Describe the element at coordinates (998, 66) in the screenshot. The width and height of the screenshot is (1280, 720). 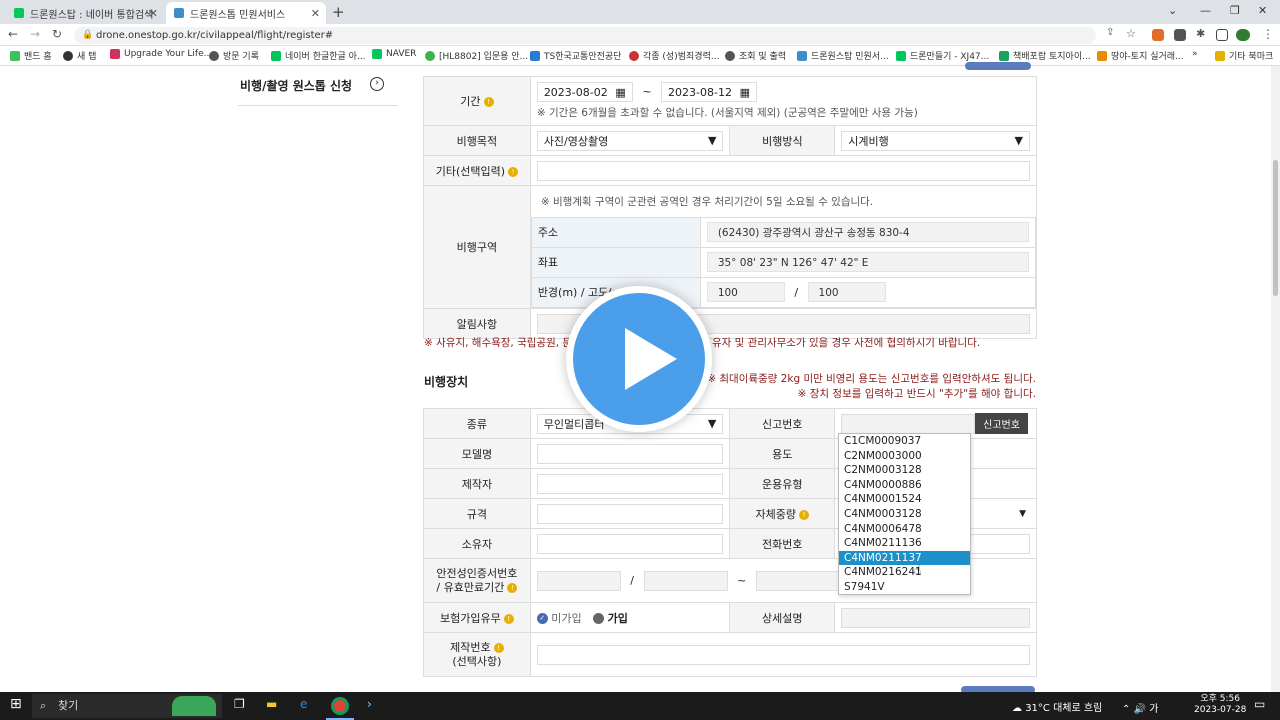
I see `top-button-edge` at that location.